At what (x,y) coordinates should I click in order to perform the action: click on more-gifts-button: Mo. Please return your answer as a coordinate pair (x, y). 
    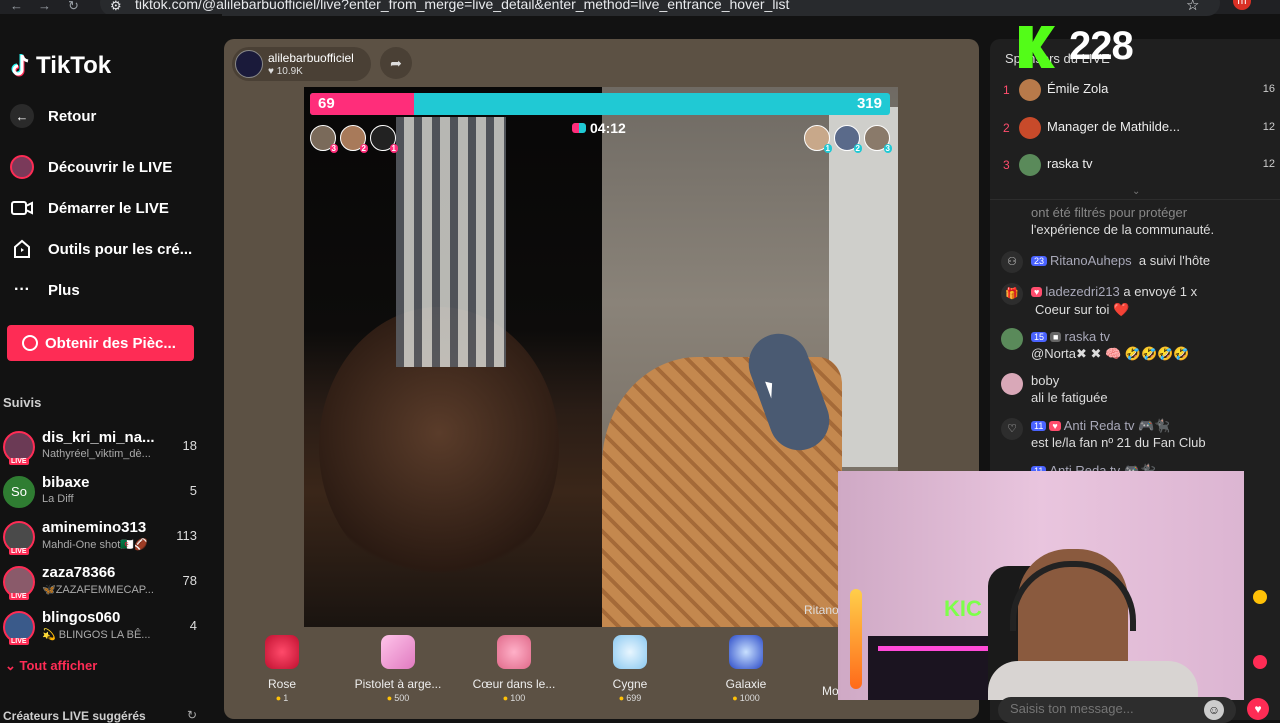
    Looking at the image, I should click on (830, 691).